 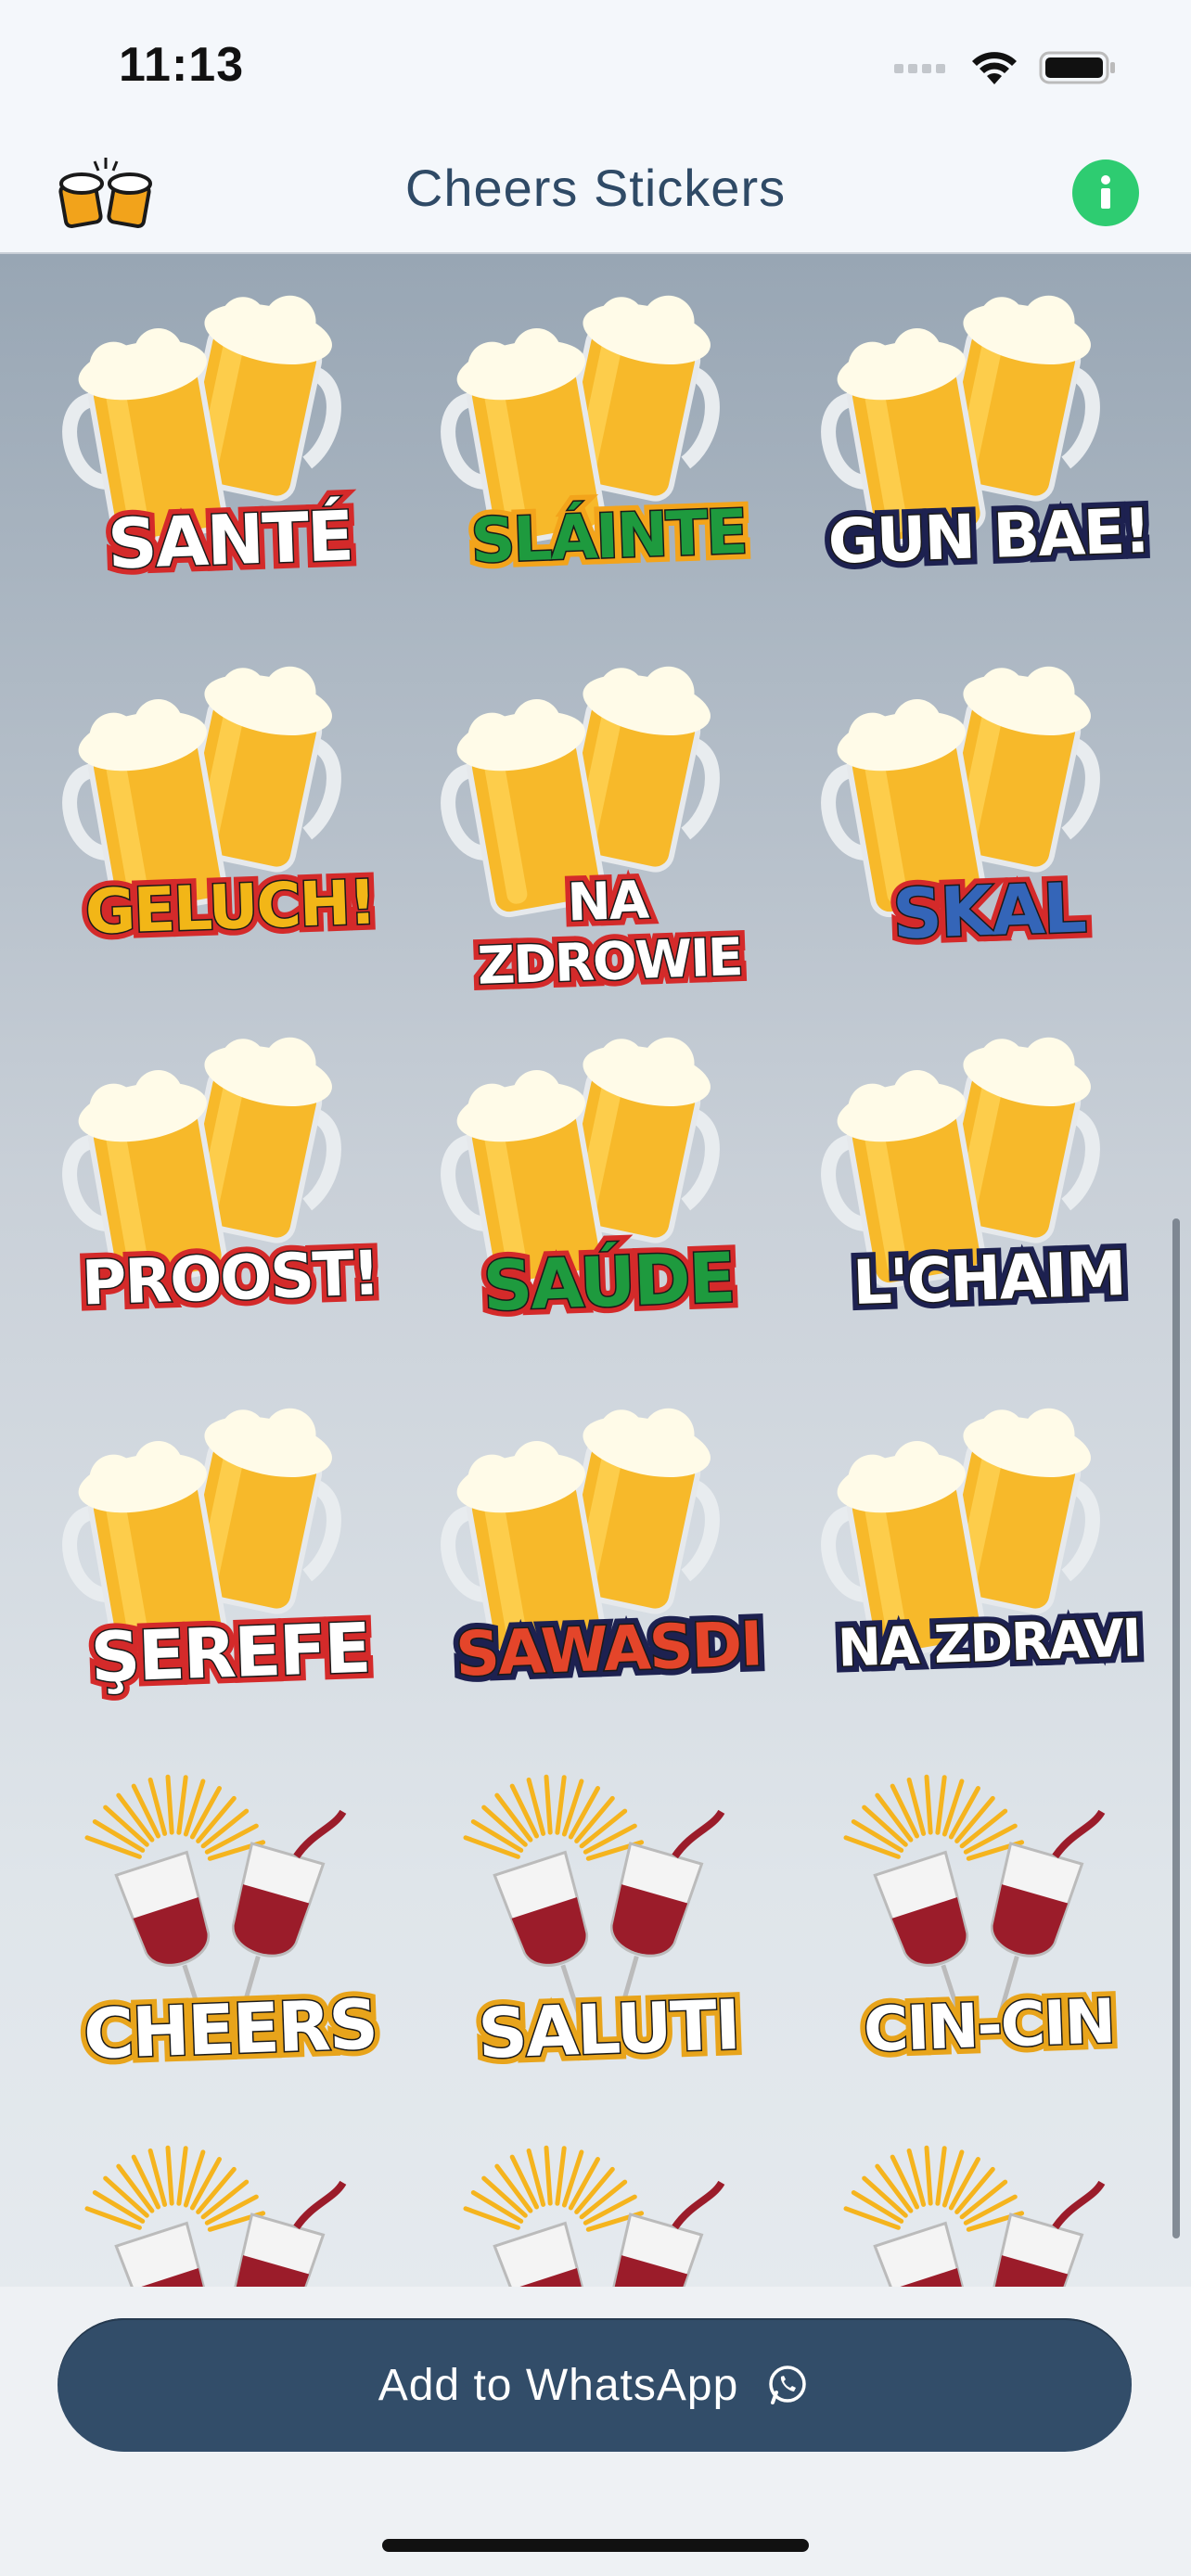 I want to click on sticker-item: NA ZDROWIE NA ZDROWIE, so click(x=608, y=834).